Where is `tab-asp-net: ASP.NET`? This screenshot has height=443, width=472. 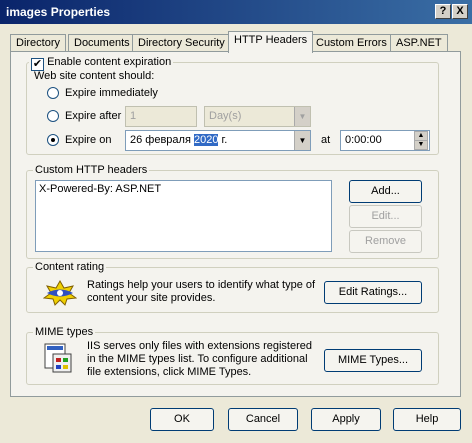 tab-asp-net: ASP.NET is located at coordinates (419, 43).